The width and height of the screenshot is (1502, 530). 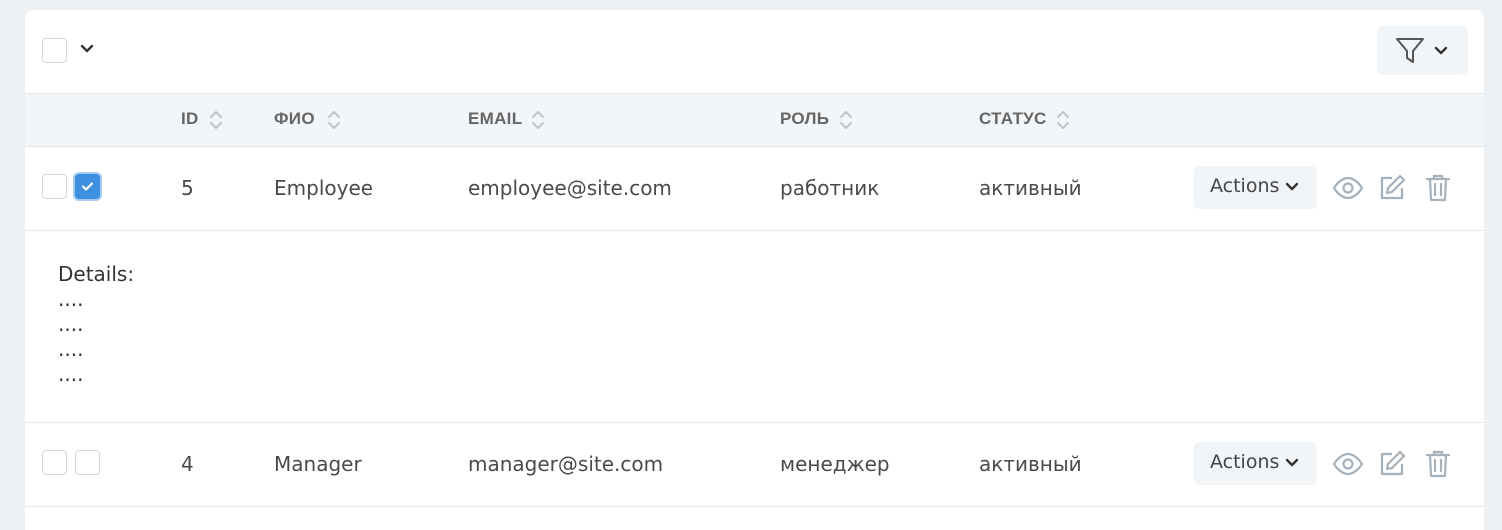 I want to click on cell-fio: Employee, so click(x=324, y=188).